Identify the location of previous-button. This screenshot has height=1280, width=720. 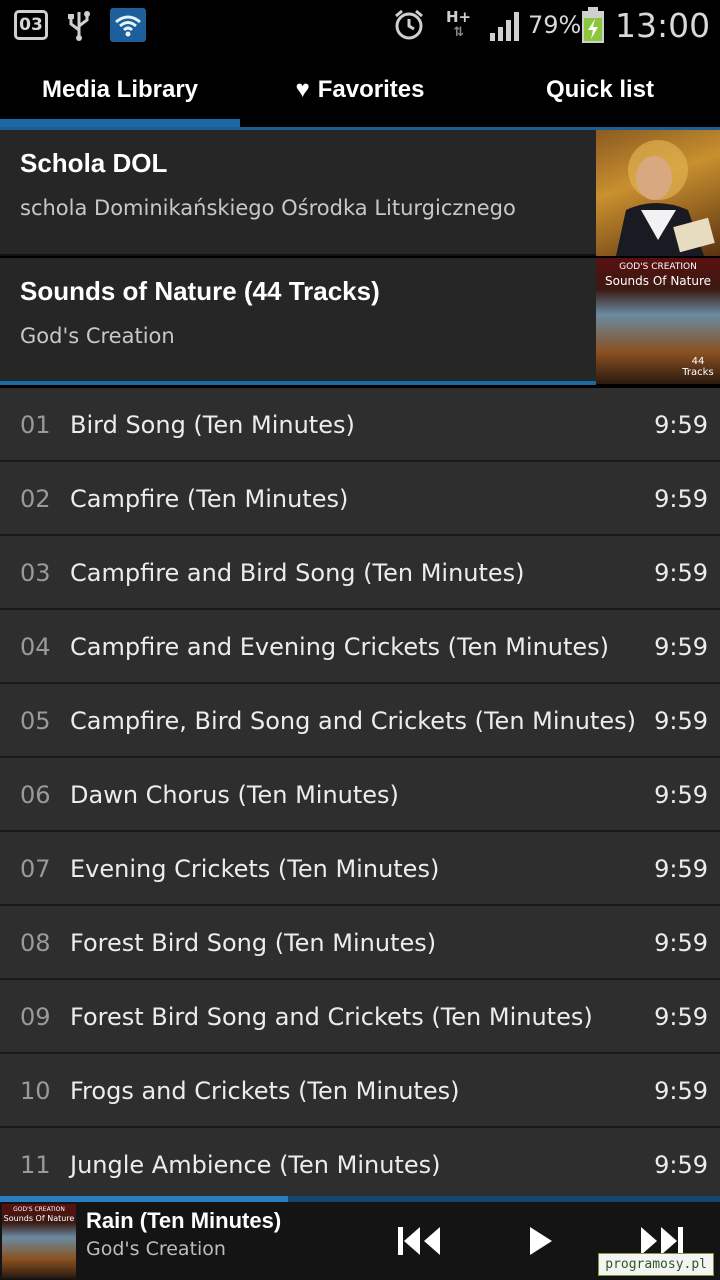
(420, 1241).